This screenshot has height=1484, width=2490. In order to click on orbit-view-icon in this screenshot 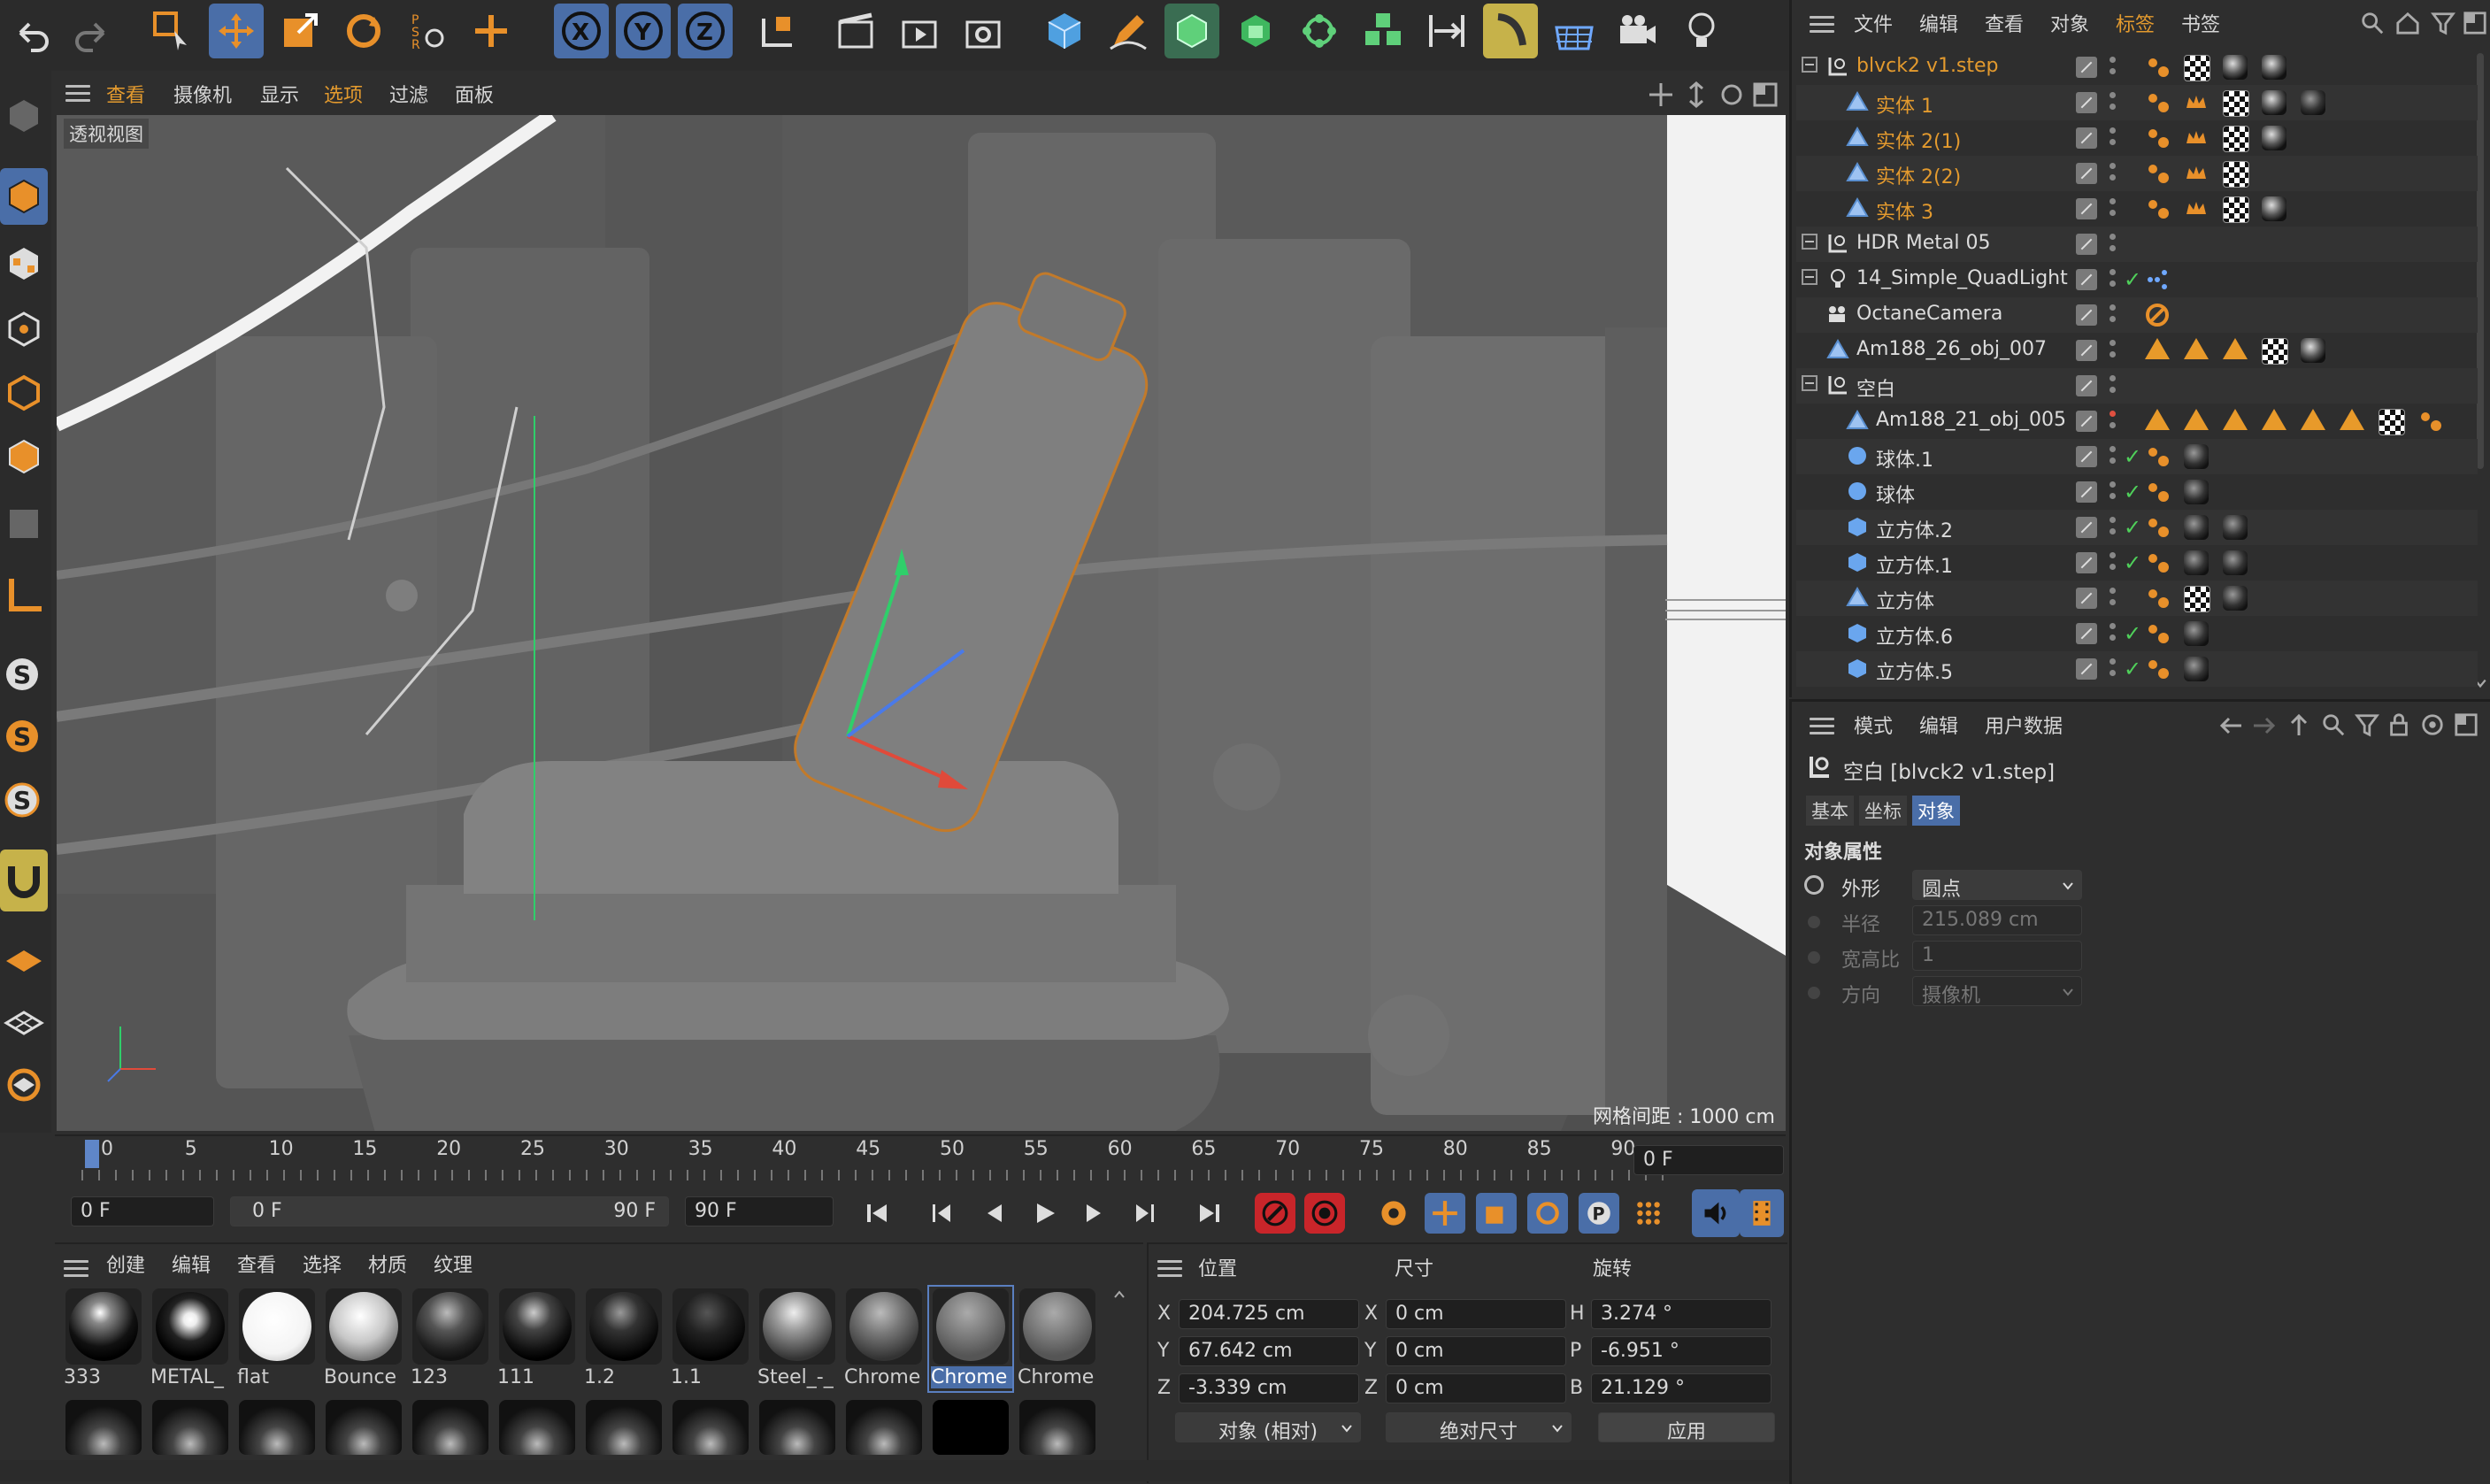, I will do `click(1731, 94)`.